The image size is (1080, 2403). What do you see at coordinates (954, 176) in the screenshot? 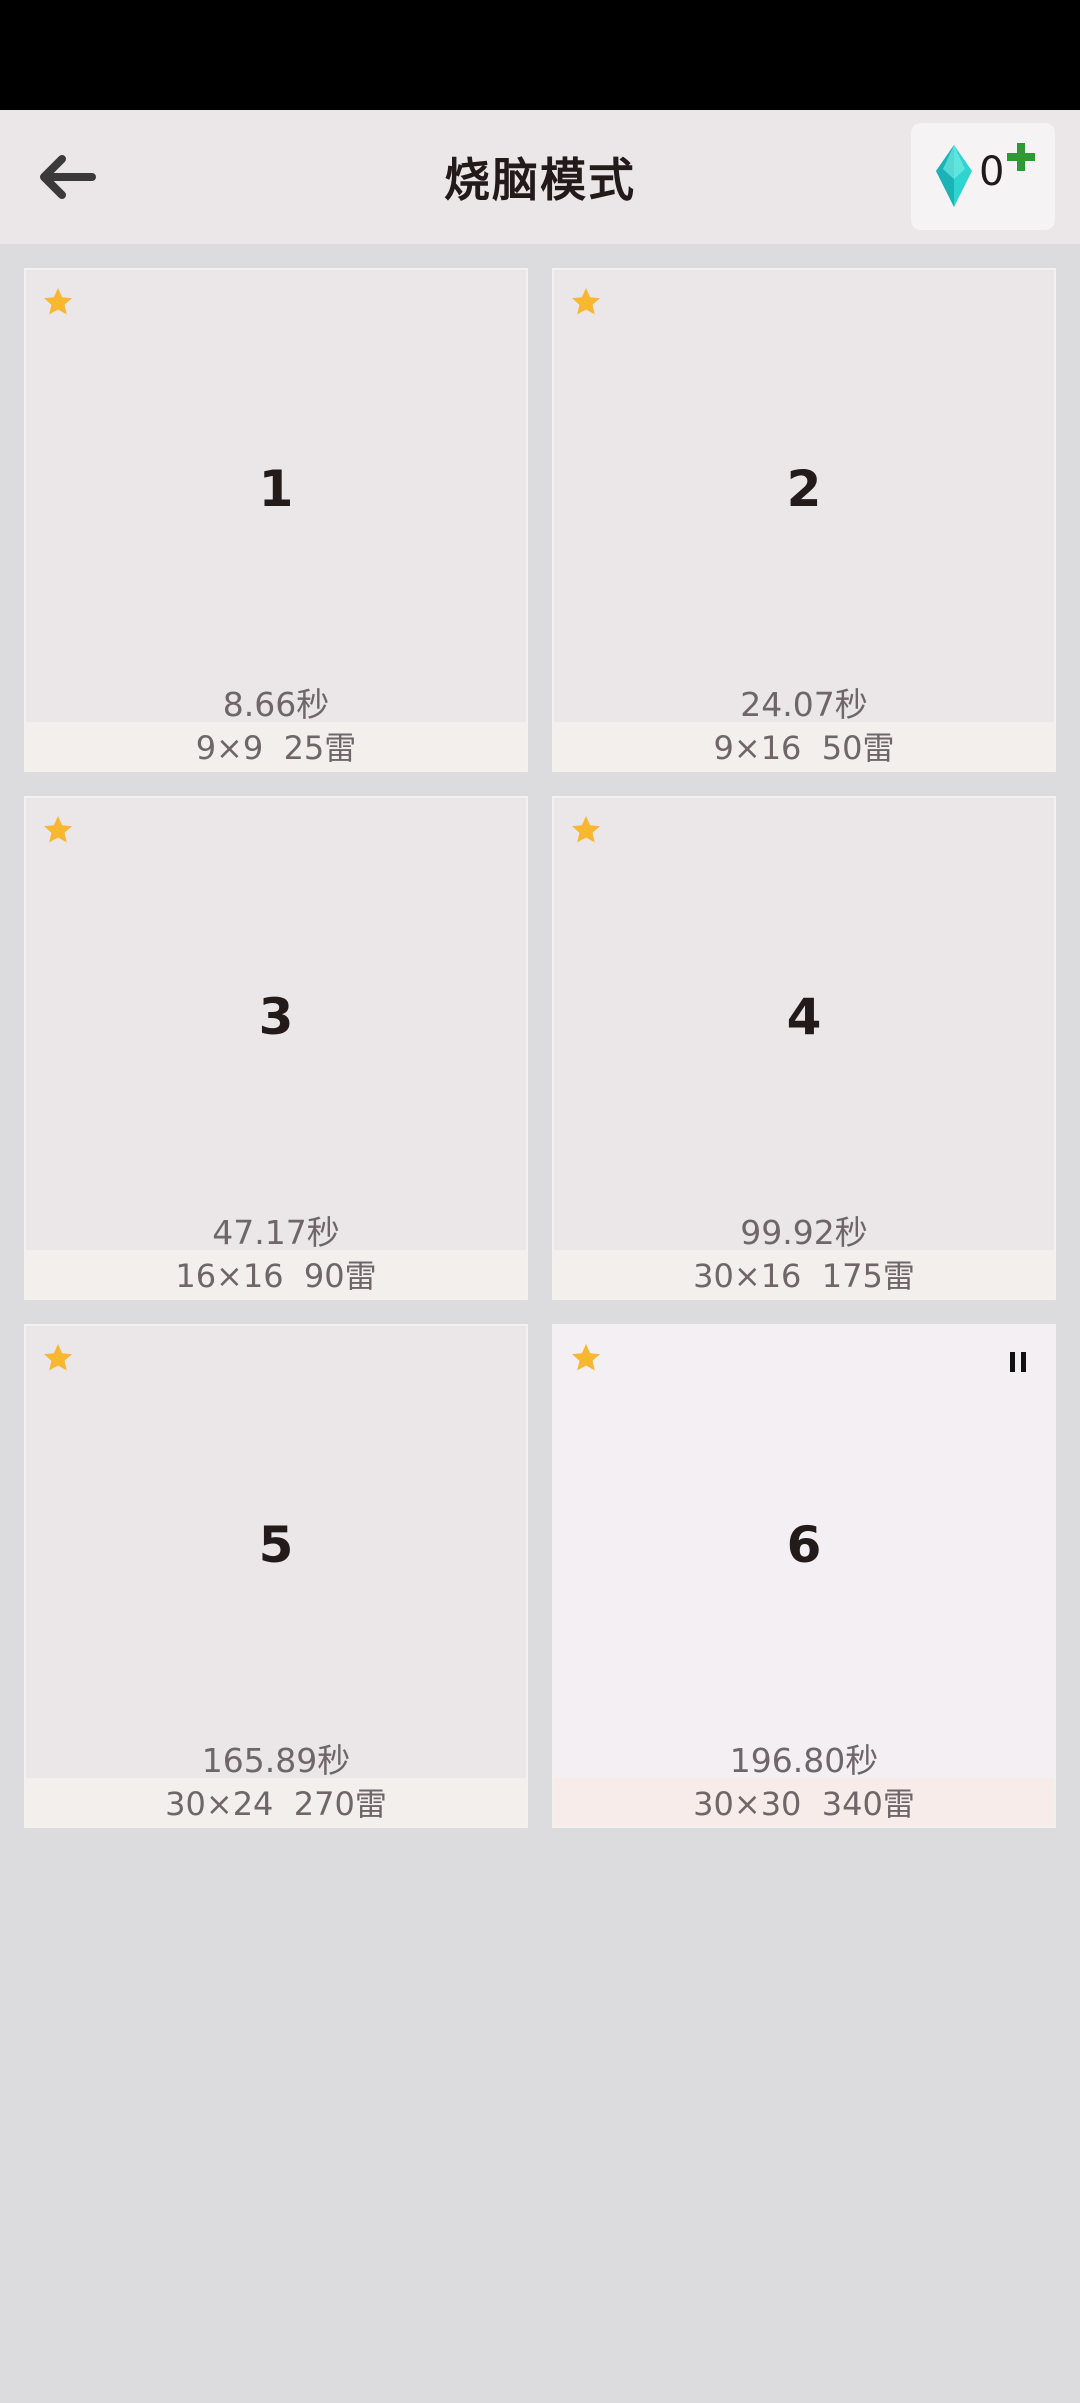
I see `diamond-icon` at bounding box center [954, 176].